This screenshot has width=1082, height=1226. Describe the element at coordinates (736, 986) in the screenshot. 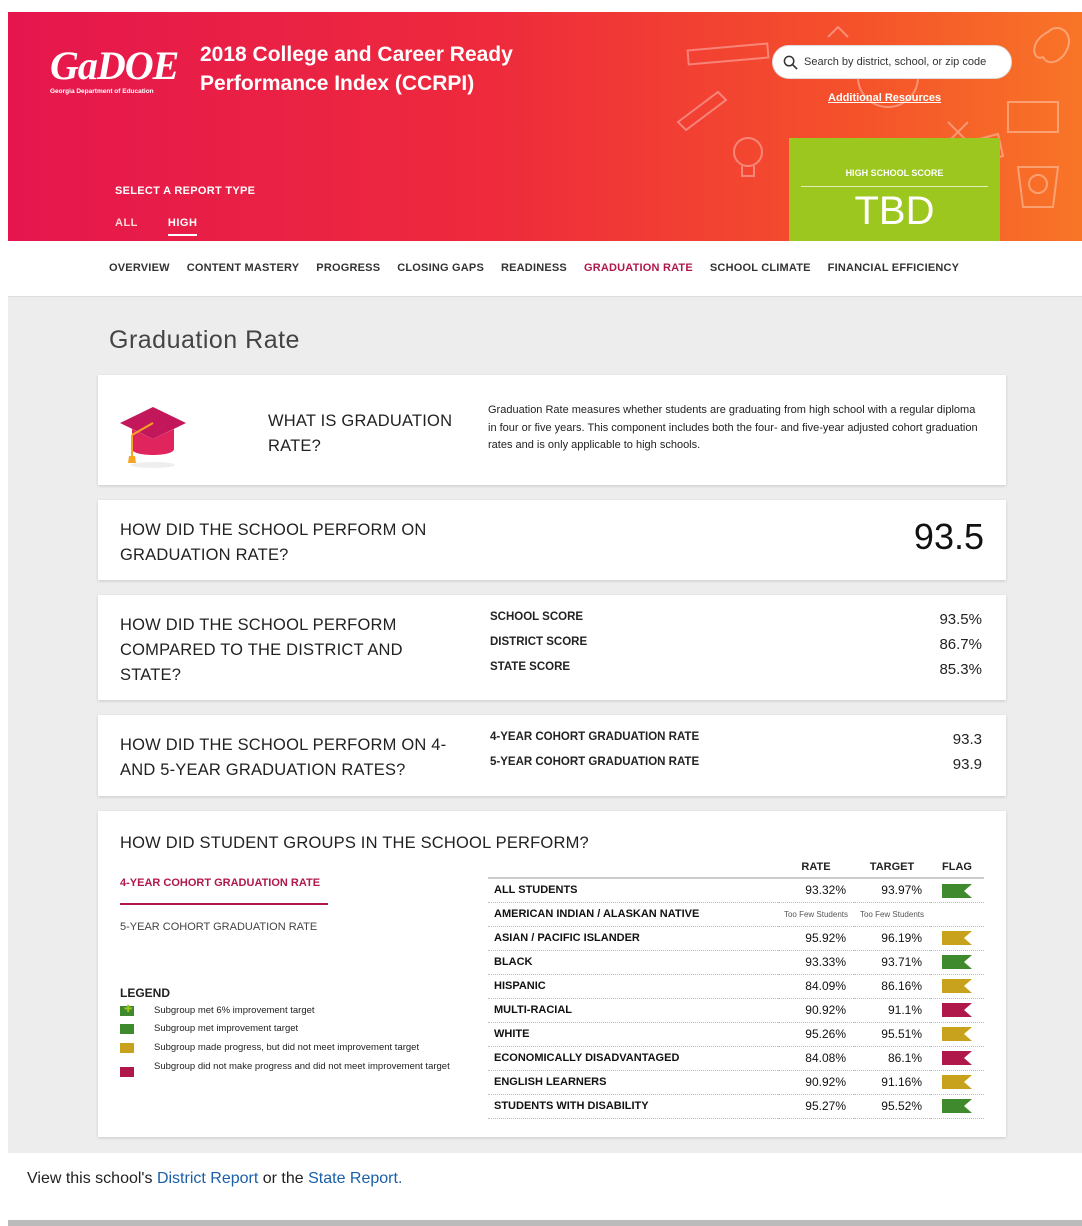

I see `table-row: HISPANIC 84.09% 86.16%` at that location.